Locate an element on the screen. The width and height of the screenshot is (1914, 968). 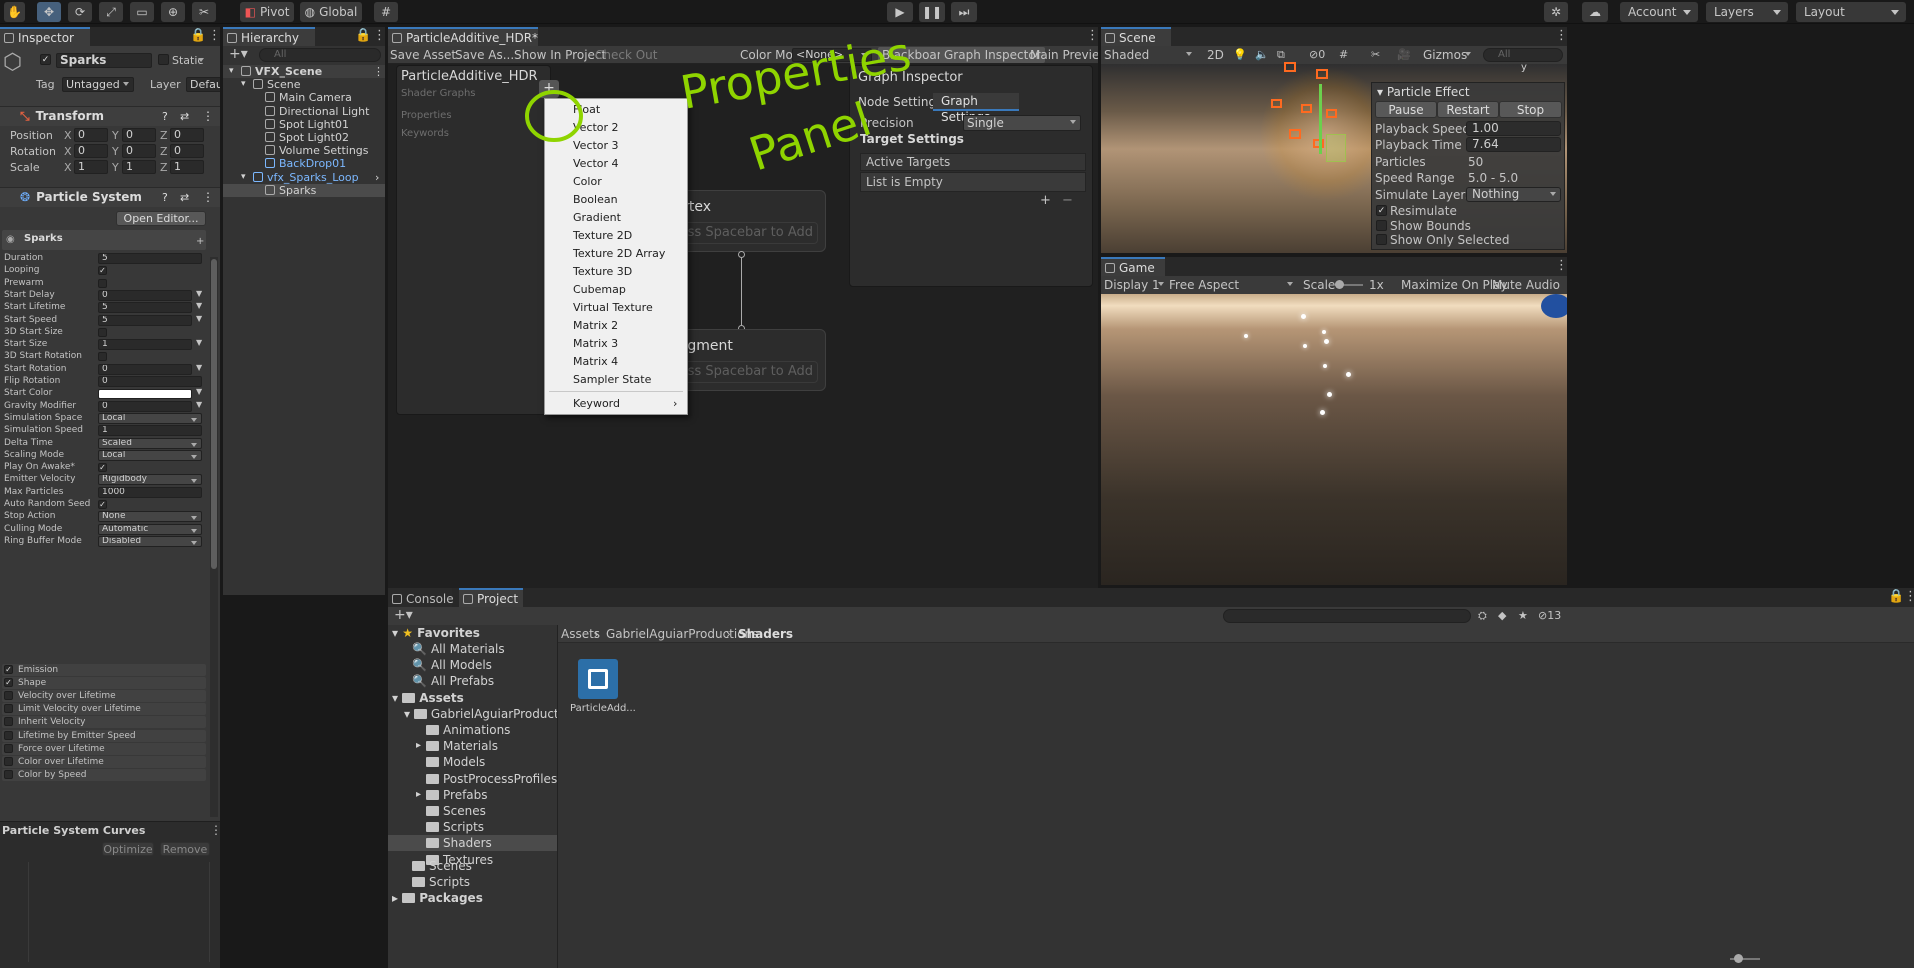
layout-dropdown: Layout is located at coordinates (1851, 12).